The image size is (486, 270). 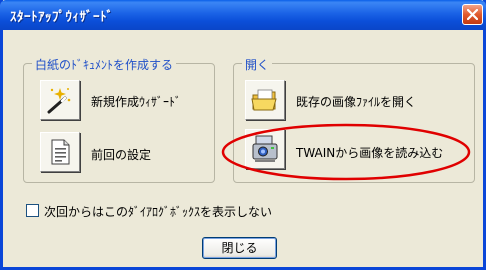 I want to click on previous-settings-button, so click(x=60, y=152).